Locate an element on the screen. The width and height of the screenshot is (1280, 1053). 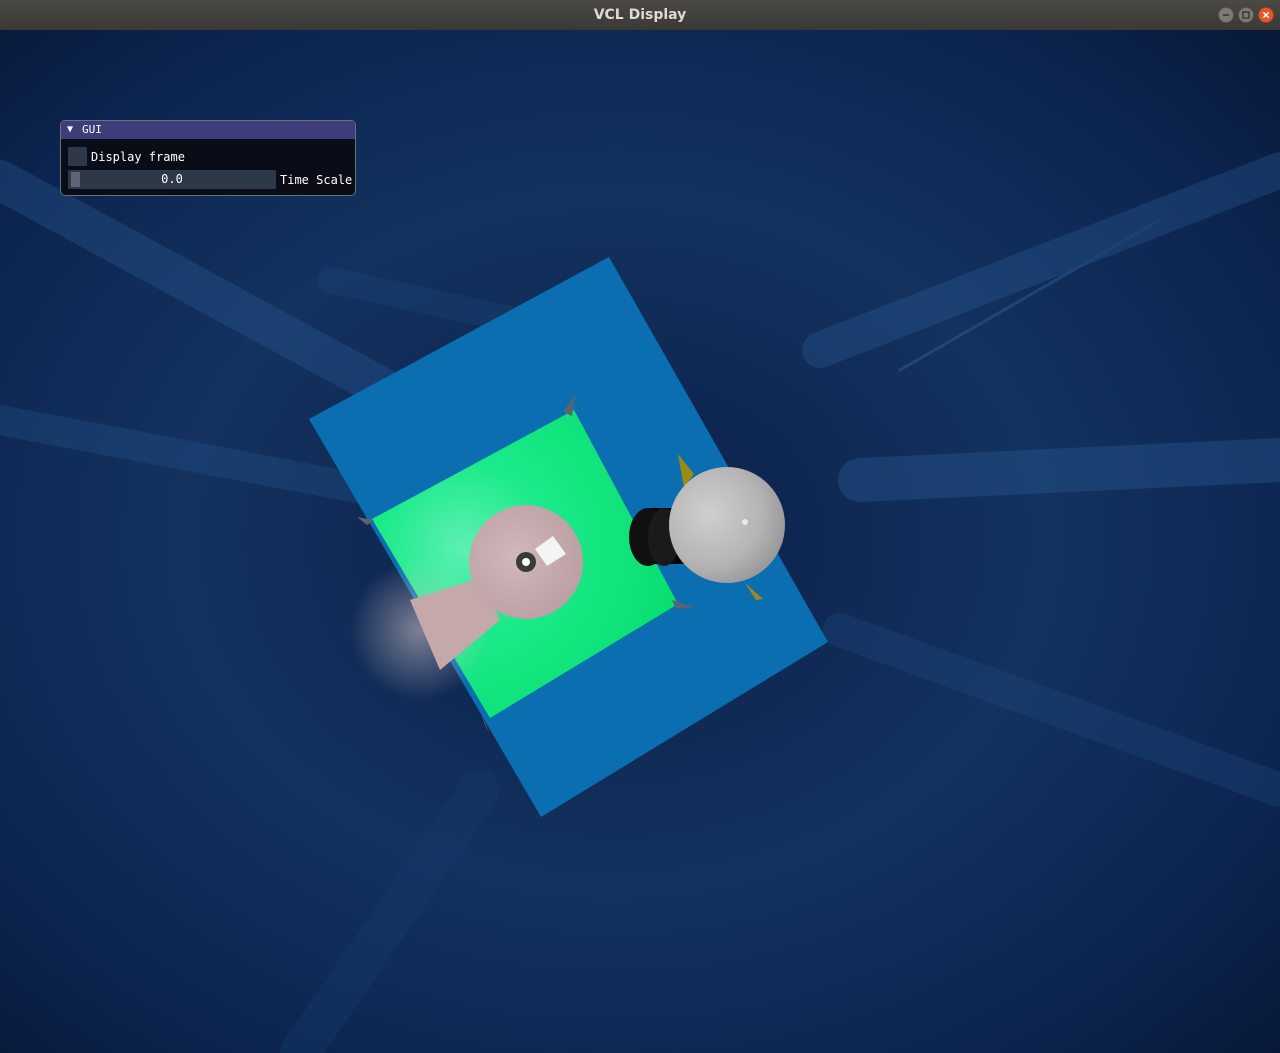
gui-panel: ▼ GUI Display frame 0.0 Time Scale is located at coordinates (208, 158).